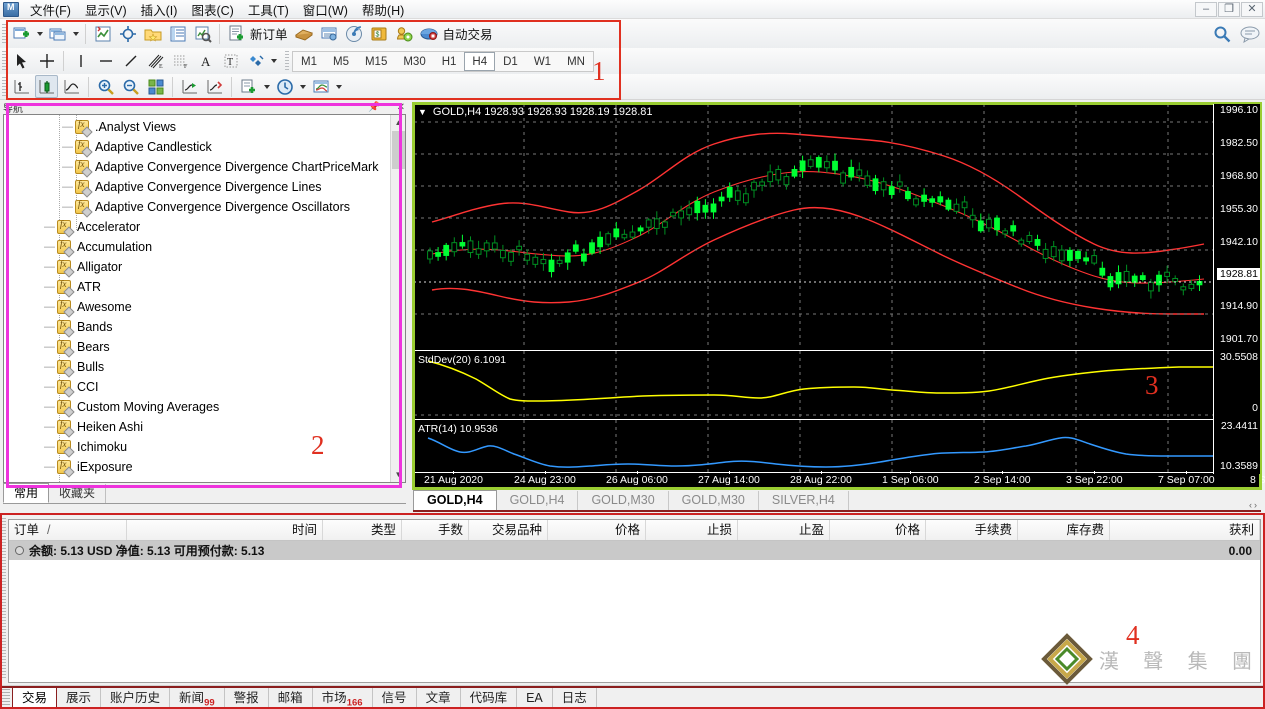 The width and height of the screenshot is (1265, 709). What do you see at coordinates (26, 493) in the screenshot?
I see `navigator-tab-common: 常用` at bounding box center [26, 493].